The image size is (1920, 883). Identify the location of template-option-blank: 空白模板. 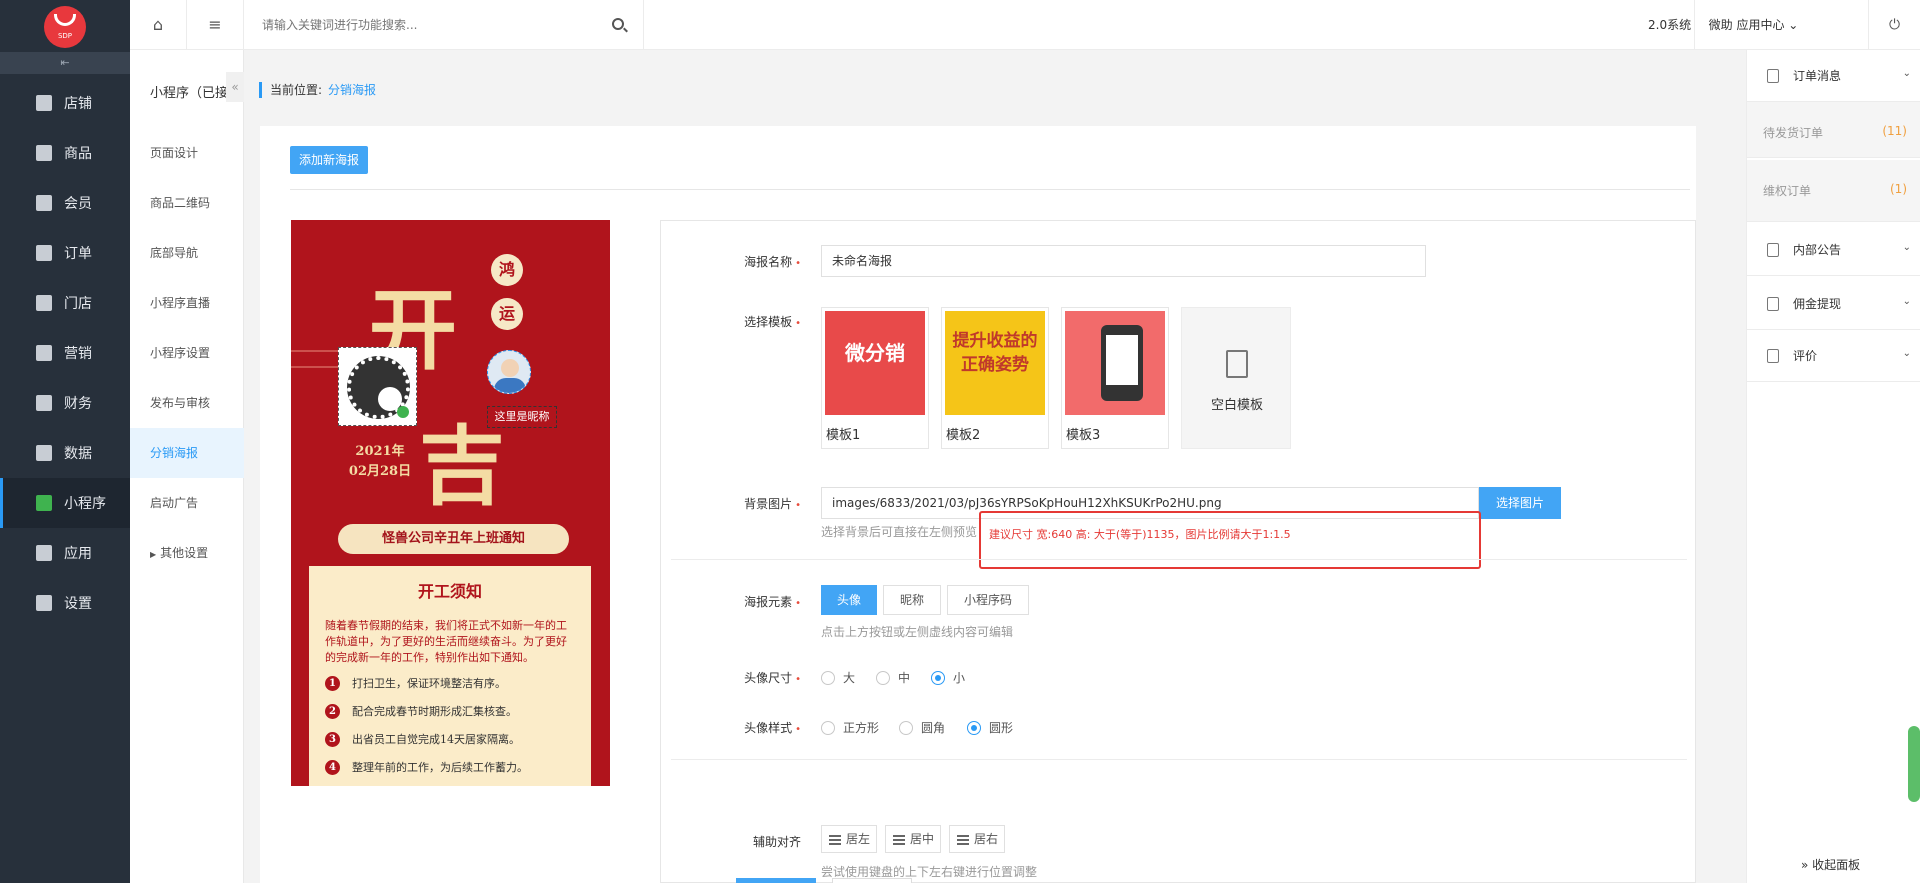
(1236, 378).